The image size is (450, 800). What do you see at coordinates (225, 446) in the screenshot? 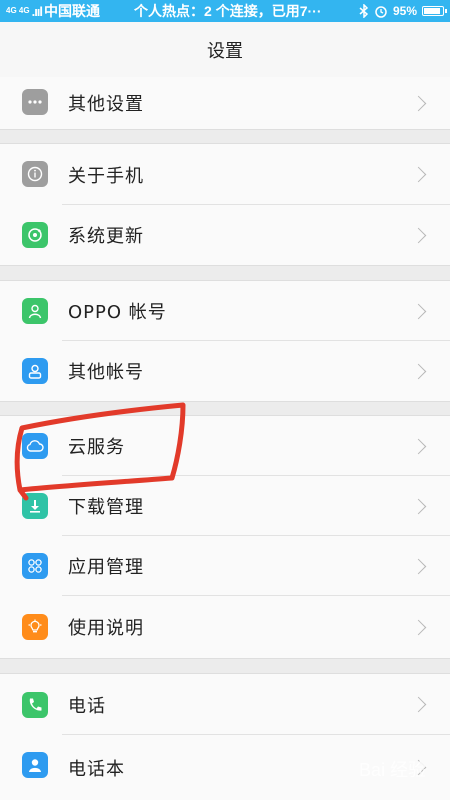
I see `settings-item-cloud-service: 云服务` at bounding box center [225, 446].